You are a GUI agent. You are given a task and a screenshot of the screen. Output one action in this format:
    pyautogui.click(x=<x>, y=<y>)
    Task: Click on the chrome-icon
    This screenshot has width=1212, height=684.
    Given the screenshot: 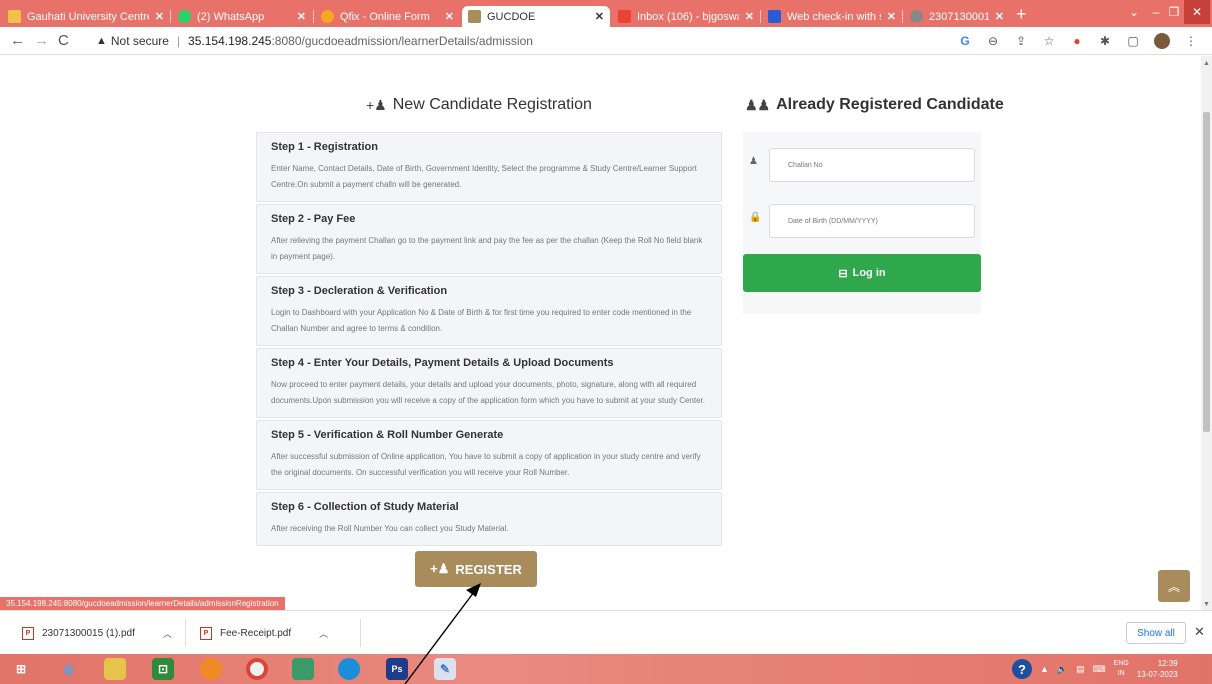 What is the action you would take?
    pyautogui.click(x=257, y=669)
    